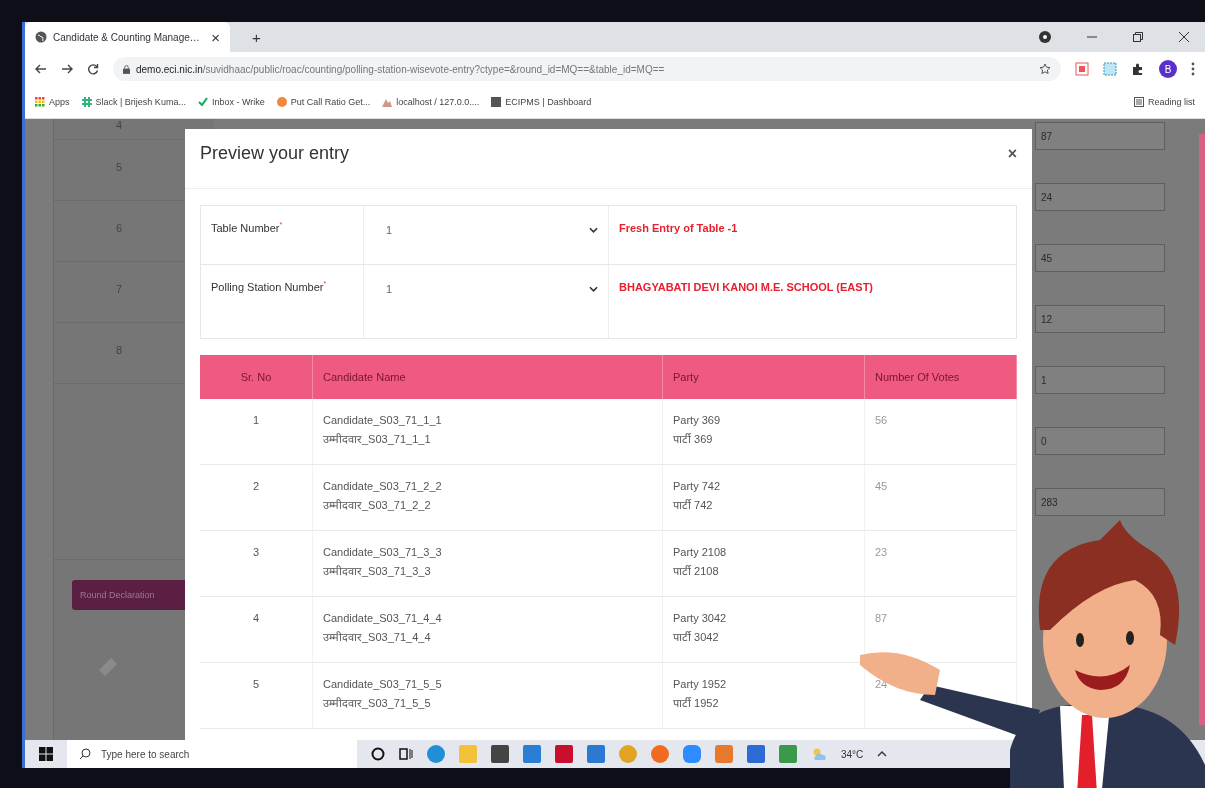 Image resolution: width=1205 pixels, height=788 pixels. I want to click on table-cell: Party 369 पार्टी 369, so click(764, 431).